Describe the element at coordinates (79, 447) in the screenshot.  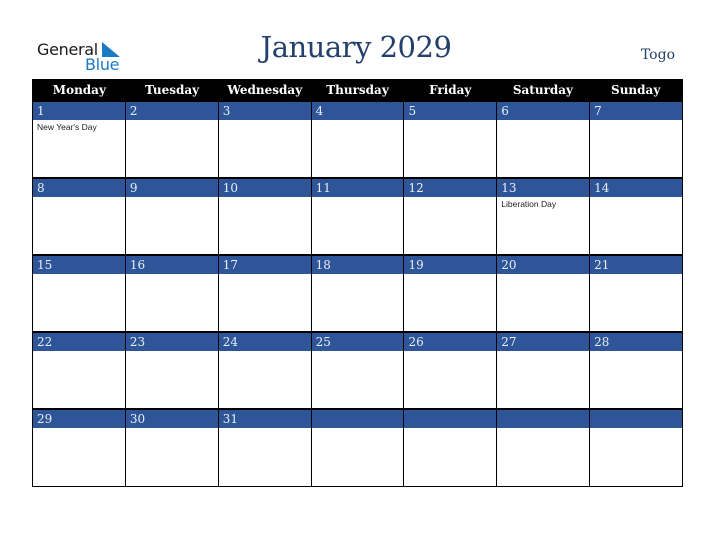
I see `day-cell: 29` at that location.